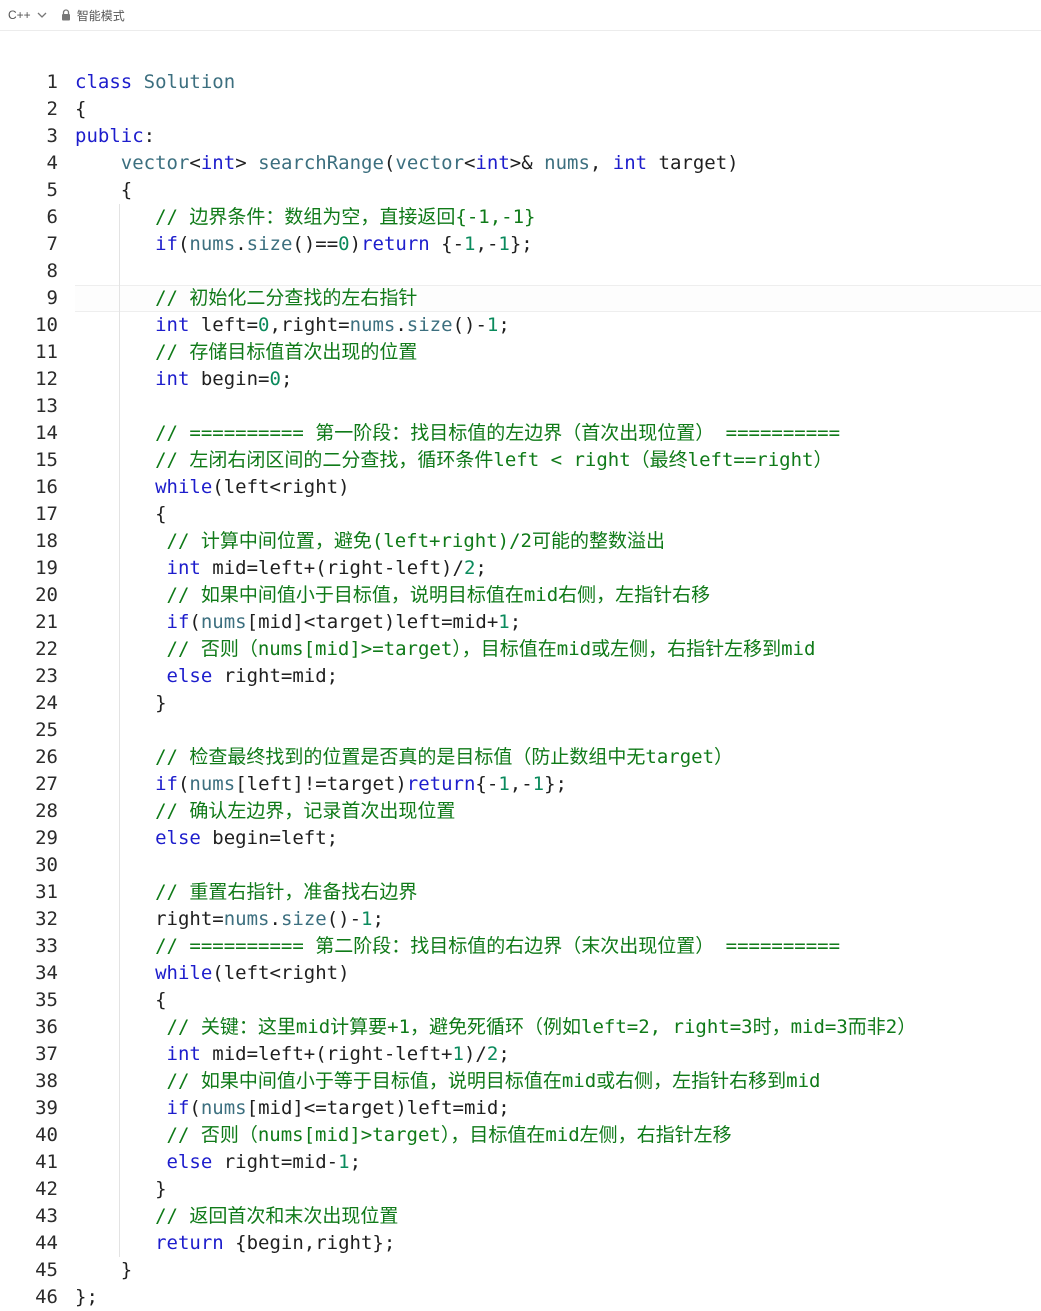 Image resolution: width=1041 pixels, height=1311 pixels. Describe the element at coordinates (520, 622) in the screenshot. I see `code-line: 21 if(nums[mid]<target)left=mid+1;` at that location.